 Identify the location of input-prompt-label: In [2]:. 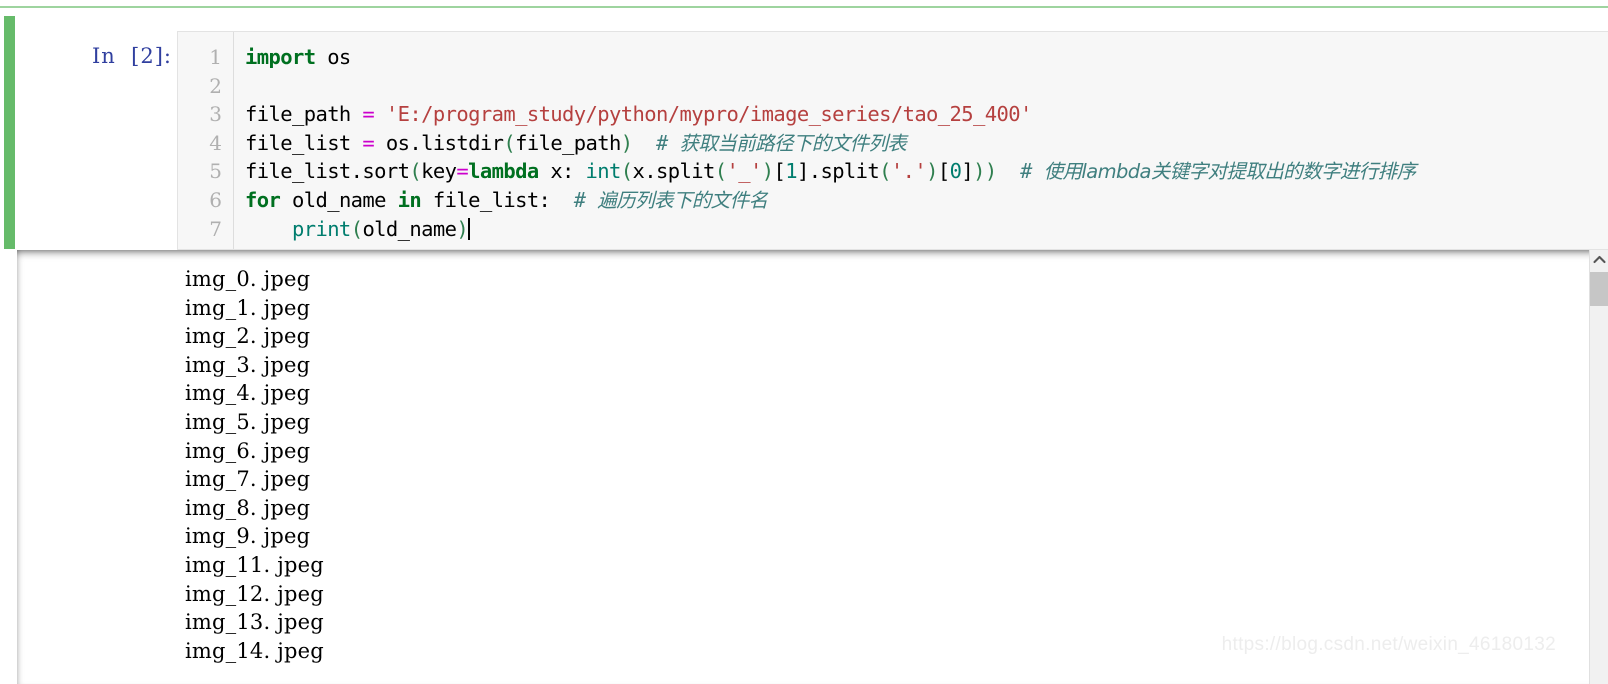
(132, 56).